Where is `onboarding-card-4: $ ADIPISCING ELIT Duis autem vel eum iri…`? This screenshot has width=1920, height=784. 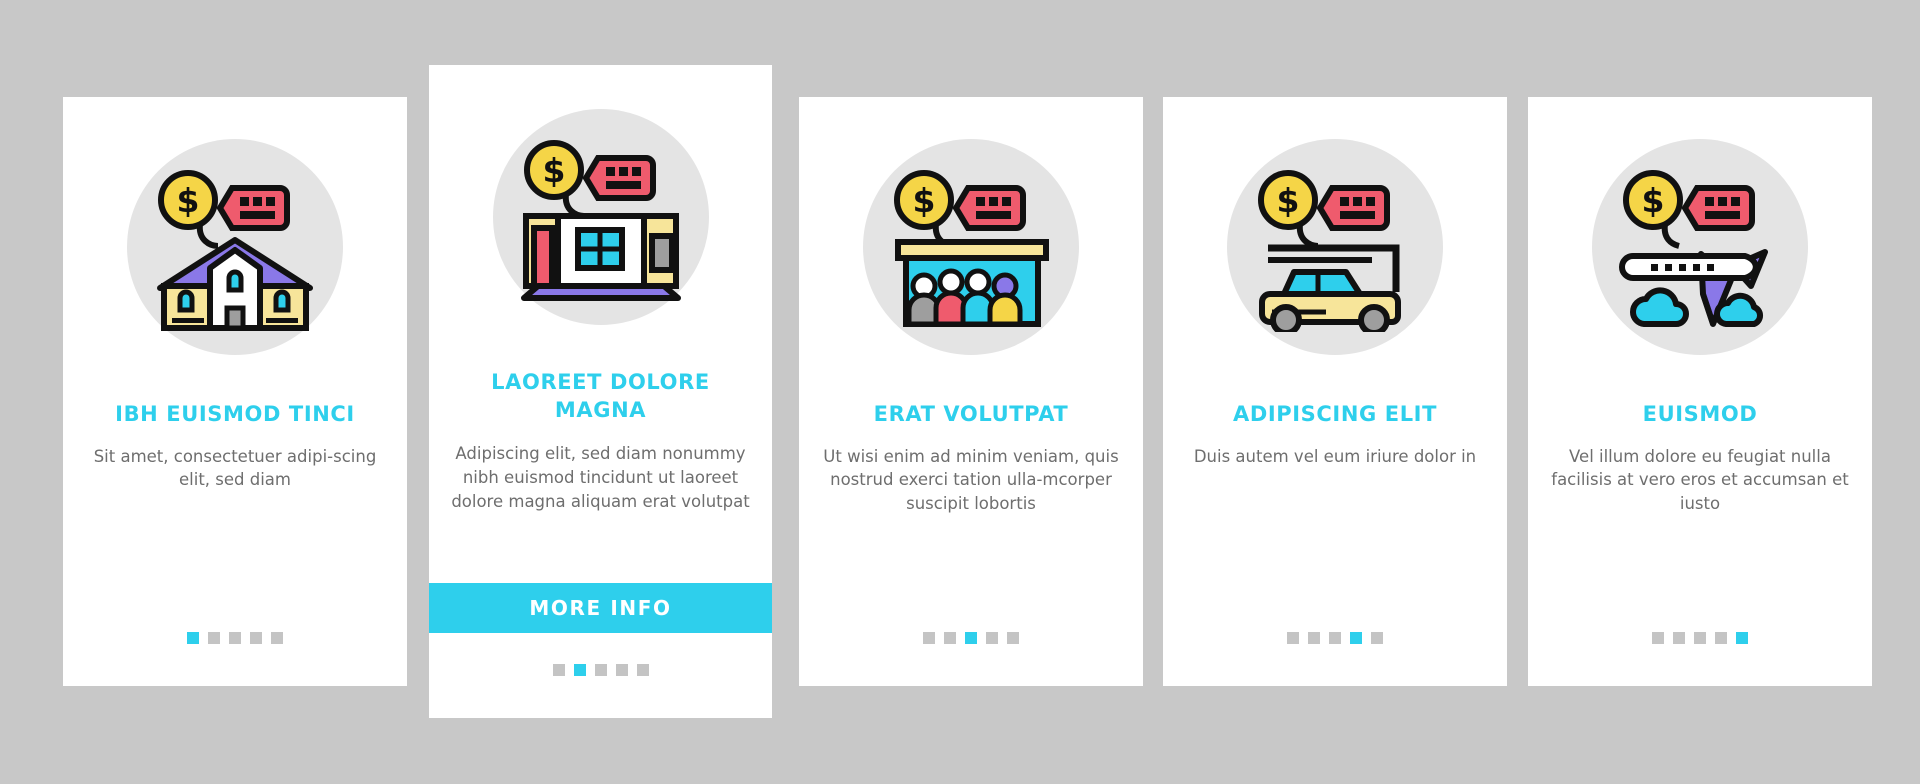
onboarding-card-4: $ ADIPISCING ELIT Duis autem vel eum iri… is located at coordinates (1335, 391).